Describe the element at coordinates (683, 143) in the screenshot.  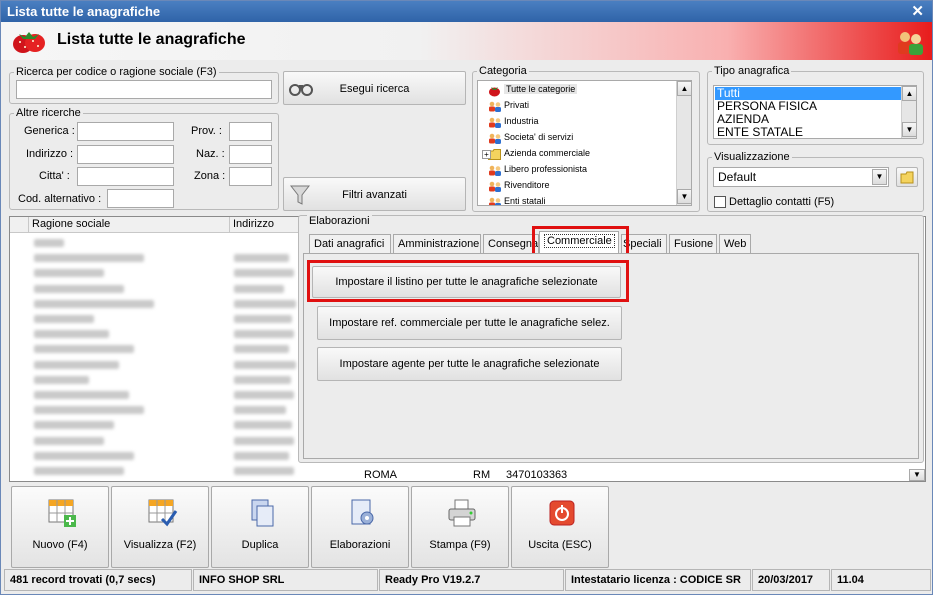
I see `categoria-scrollbar: ▲ ▼` at that location.